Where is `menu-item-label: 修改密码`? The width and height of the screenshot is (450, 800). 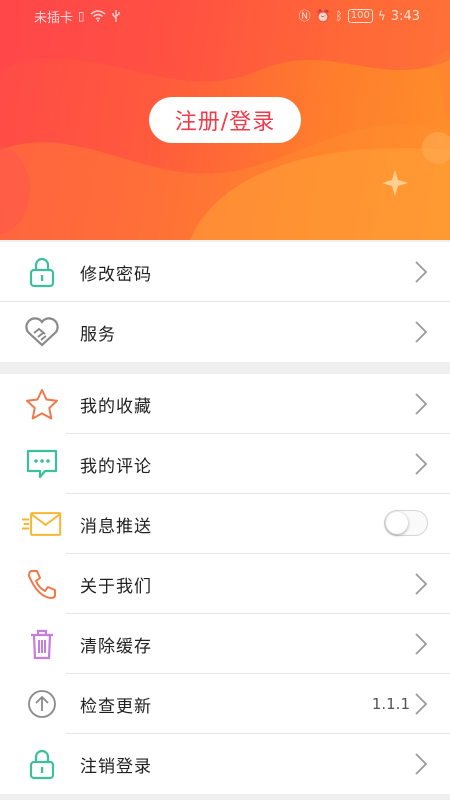
menu-item-label: 修改密码 is located at coordinates (116, 274).